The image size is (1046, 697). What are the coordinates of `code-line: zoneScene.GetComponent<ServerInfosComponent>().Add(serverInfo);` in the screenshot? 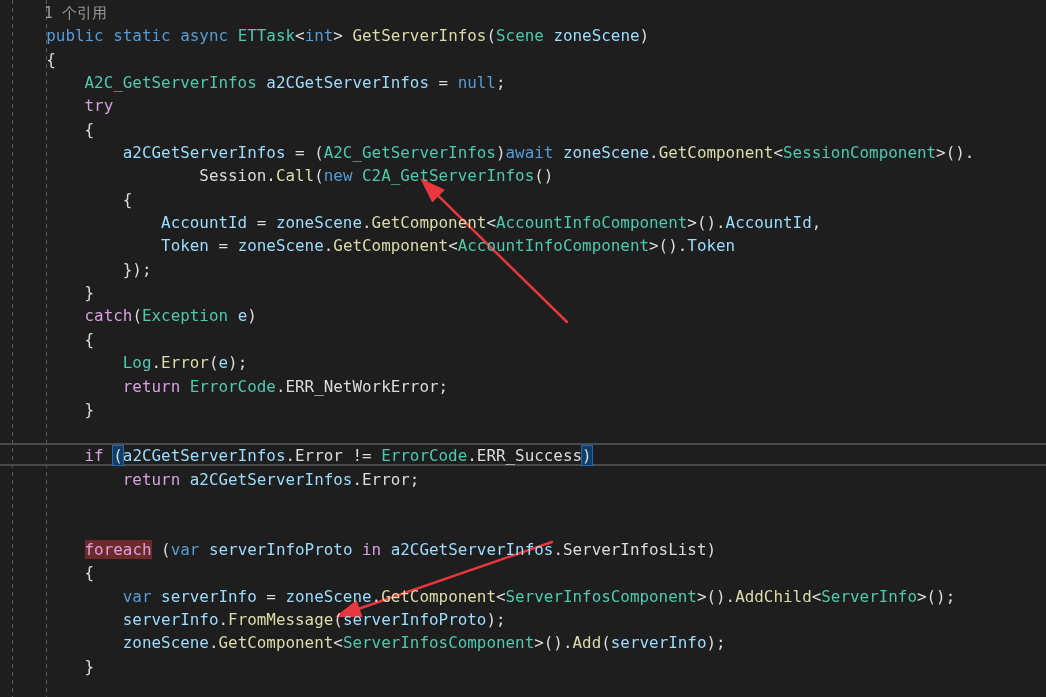 It's located at (424, 643).